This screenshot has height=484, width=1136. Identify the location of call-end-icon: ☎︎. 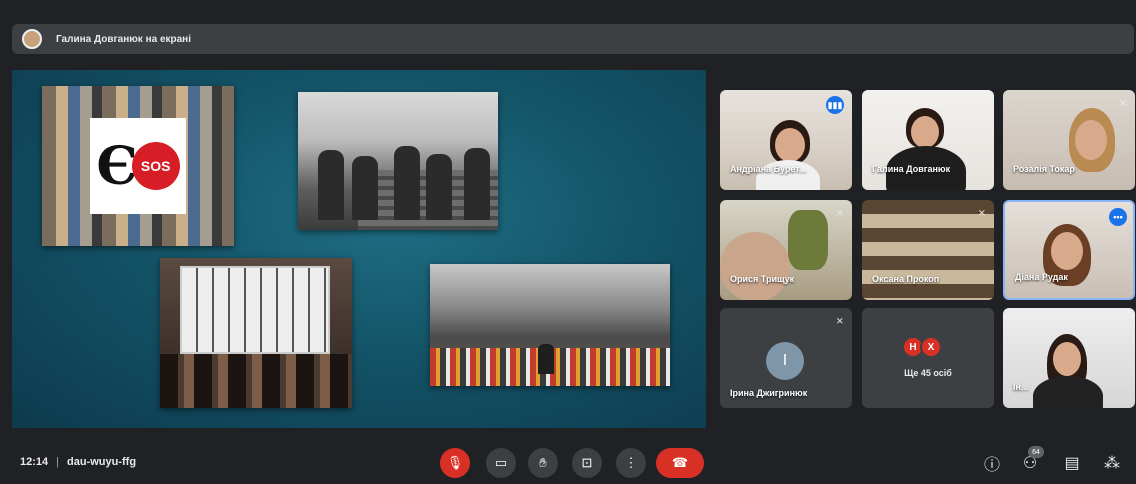
(680, 462).